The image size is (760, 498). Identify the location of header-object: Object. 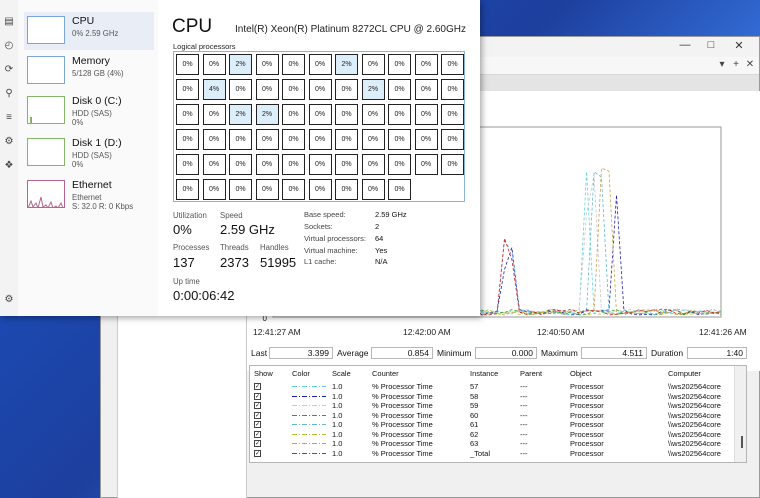
(581, 373).